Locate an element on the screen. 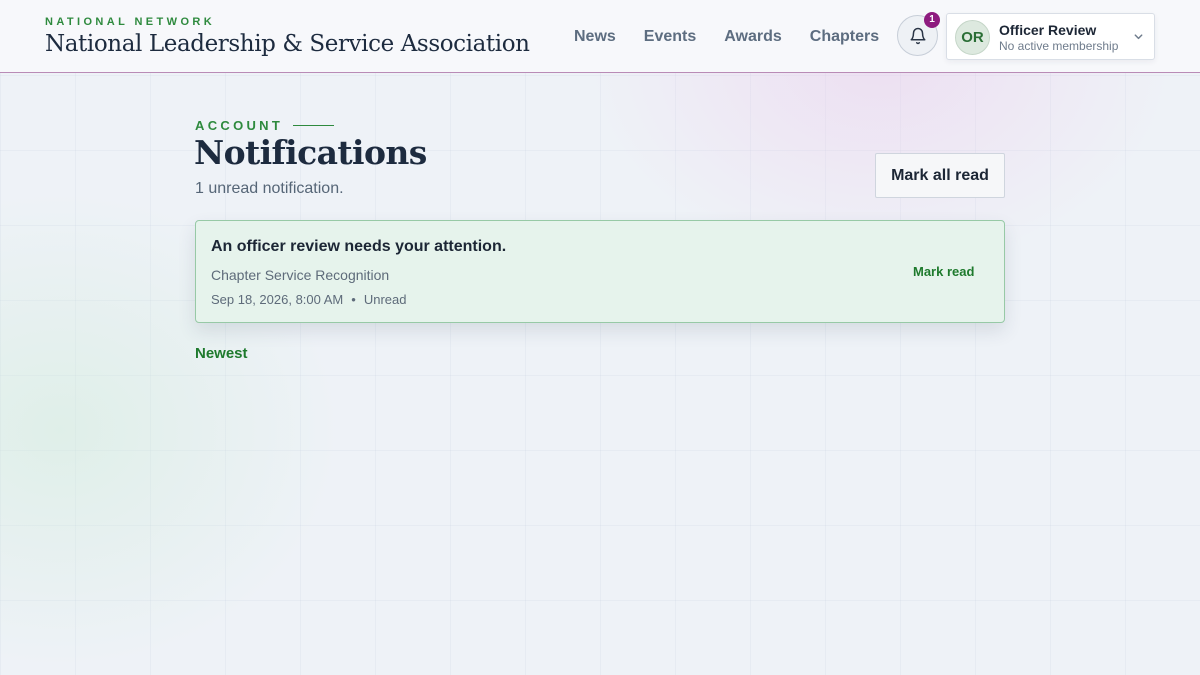 The image size is (1200, 675). nav-link-chapters: Chapters is located at coordinates (844, 37).